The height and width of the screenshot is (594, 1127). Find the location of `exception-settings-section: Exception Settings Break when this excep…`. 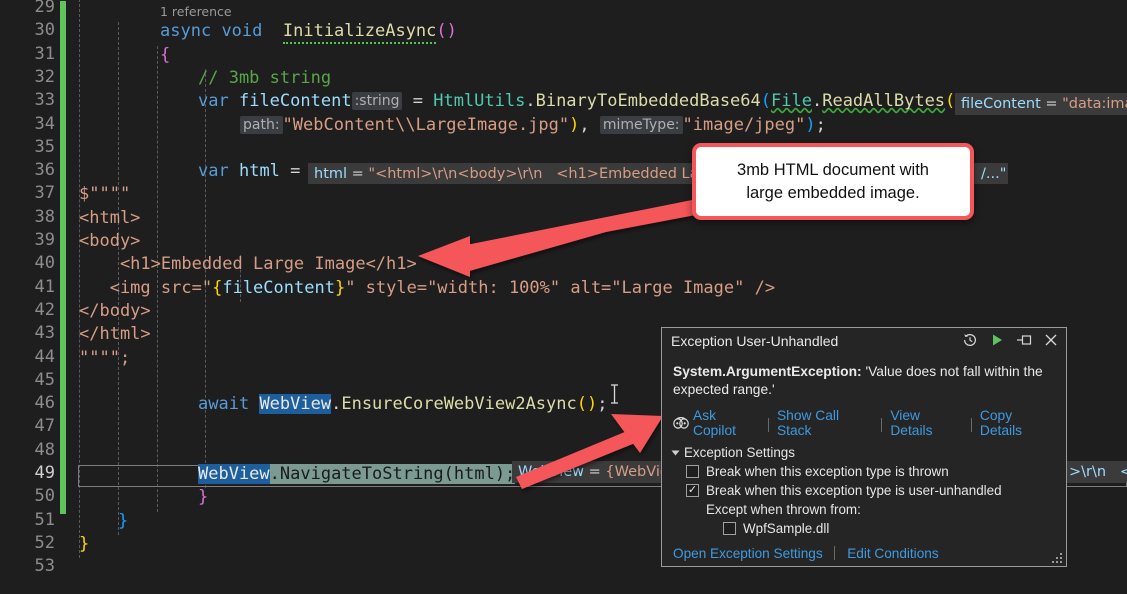

exception-settings-section: Exception Settings Break when this excep… is located at coordinates (864, 487).